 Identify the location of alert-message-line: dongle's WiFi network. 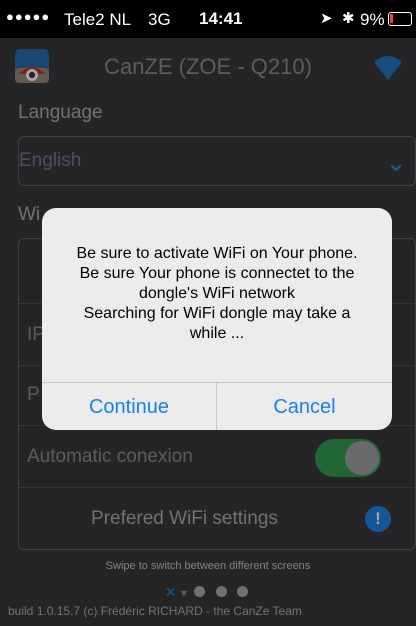
(217, 293).